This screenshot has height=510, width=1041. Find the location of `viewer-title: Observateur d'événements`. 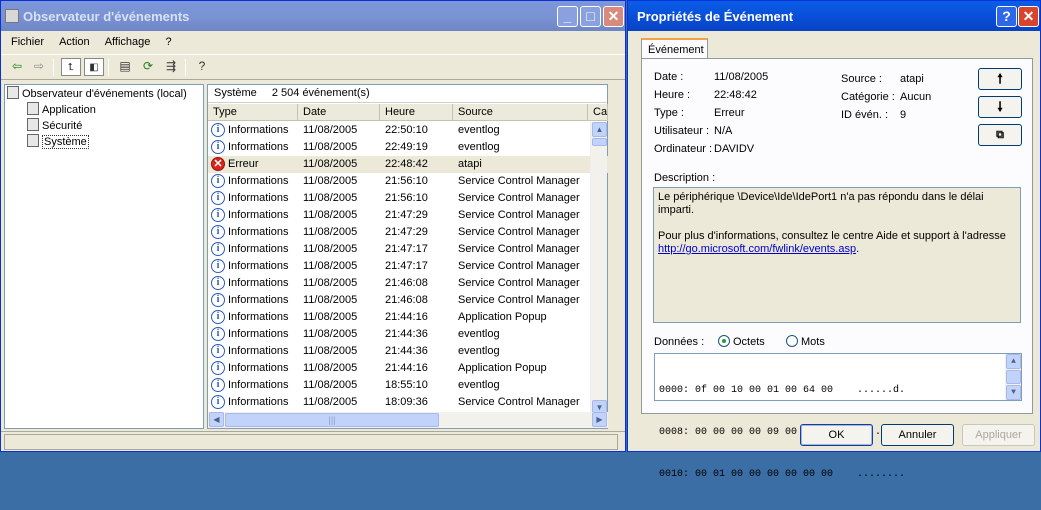

viewer-title: Observateur d'événements is located at coordinates (106, 16).